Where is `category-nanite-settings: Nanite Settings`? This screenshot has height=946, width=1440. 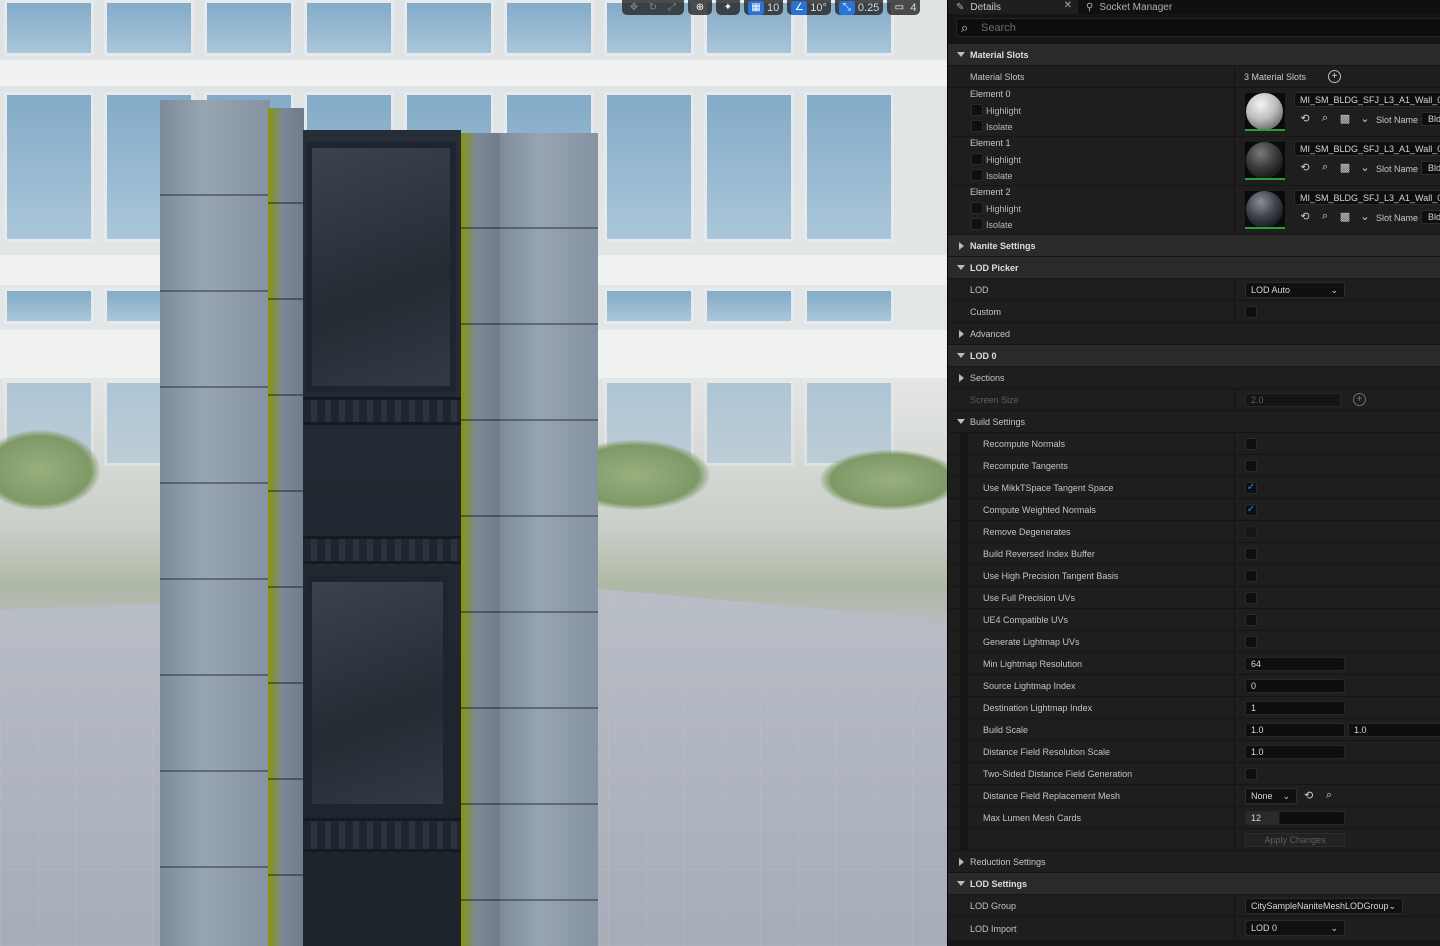
category-nanite-settings: Nanite Settings is located at coordinates (1194, 245).